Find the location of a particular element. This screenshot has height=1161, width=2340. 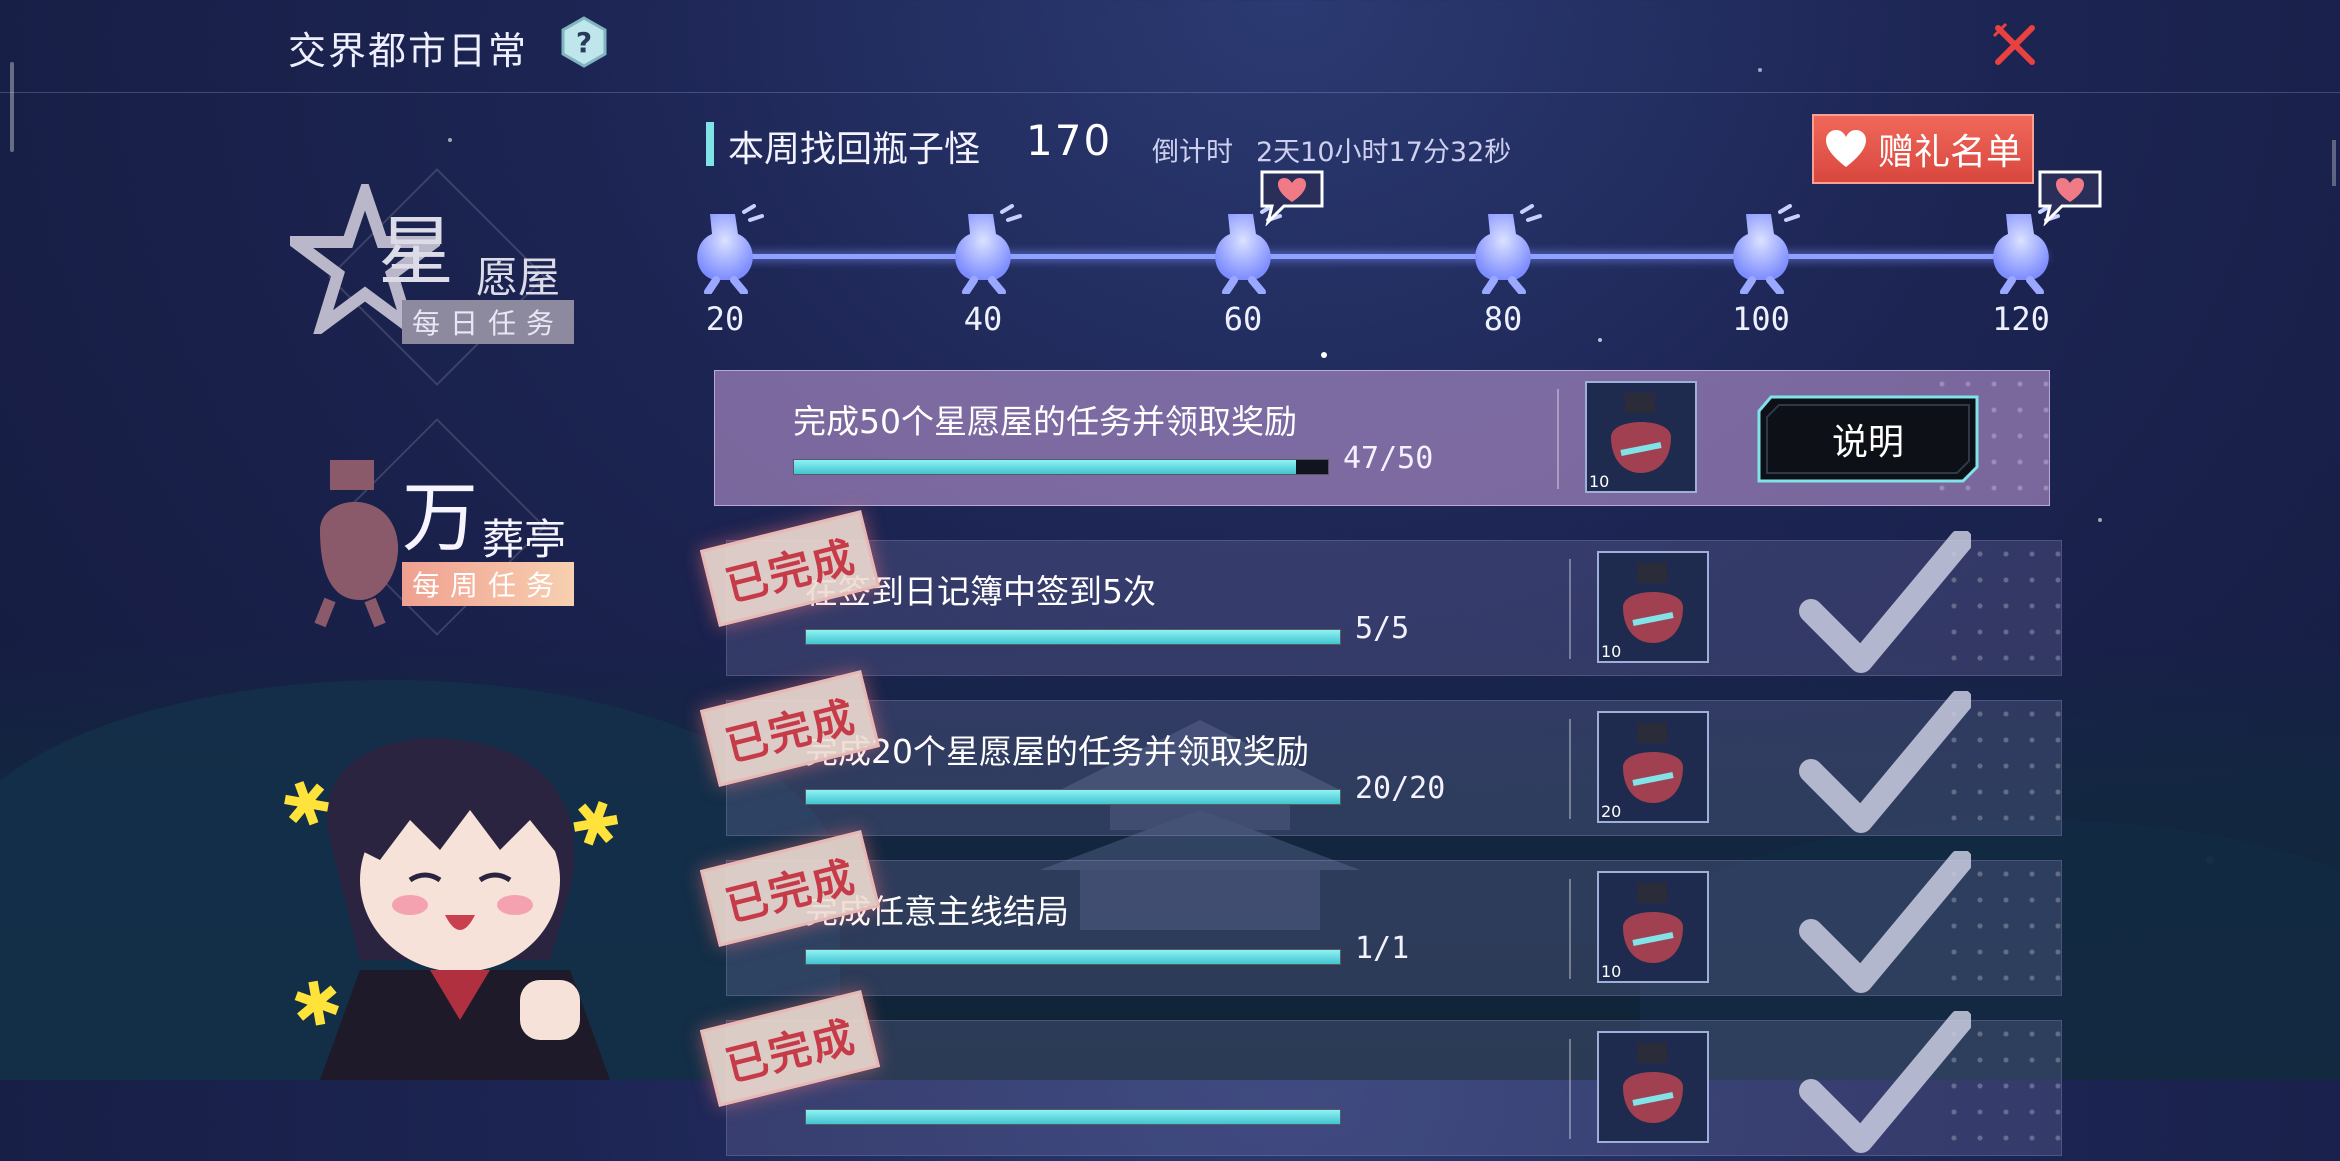

milestone-4: 100 is located at coordinates (1761, 271).